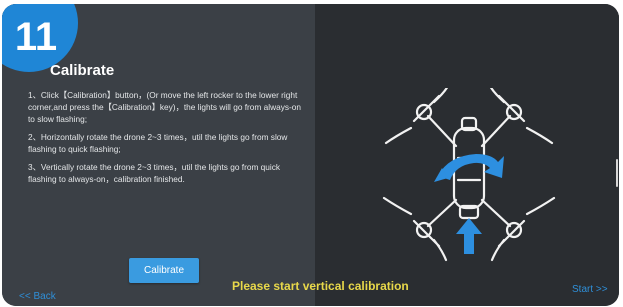 This screenshot has height=307, width=623. What do you see at coordinates (36, 36) in the screenshot?
I see `step-number: 11` at bounding box center [36, 36].